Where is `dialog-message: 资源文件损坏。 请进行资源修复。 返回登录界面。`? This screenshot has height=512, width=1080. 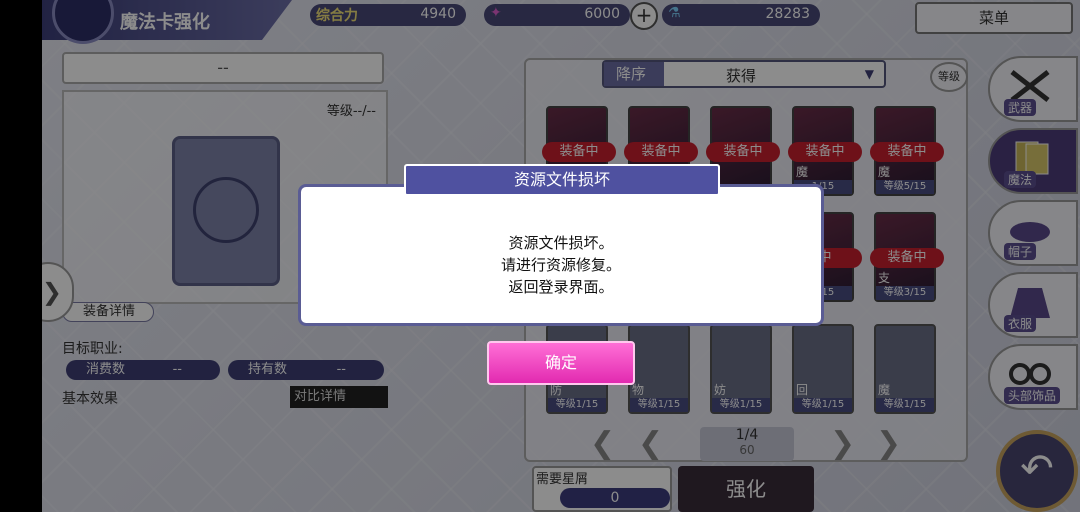
dialog-message: 资源文件损坏。 请进行资源修复。 返回登录界面。 is located at coordinates (561, 265).